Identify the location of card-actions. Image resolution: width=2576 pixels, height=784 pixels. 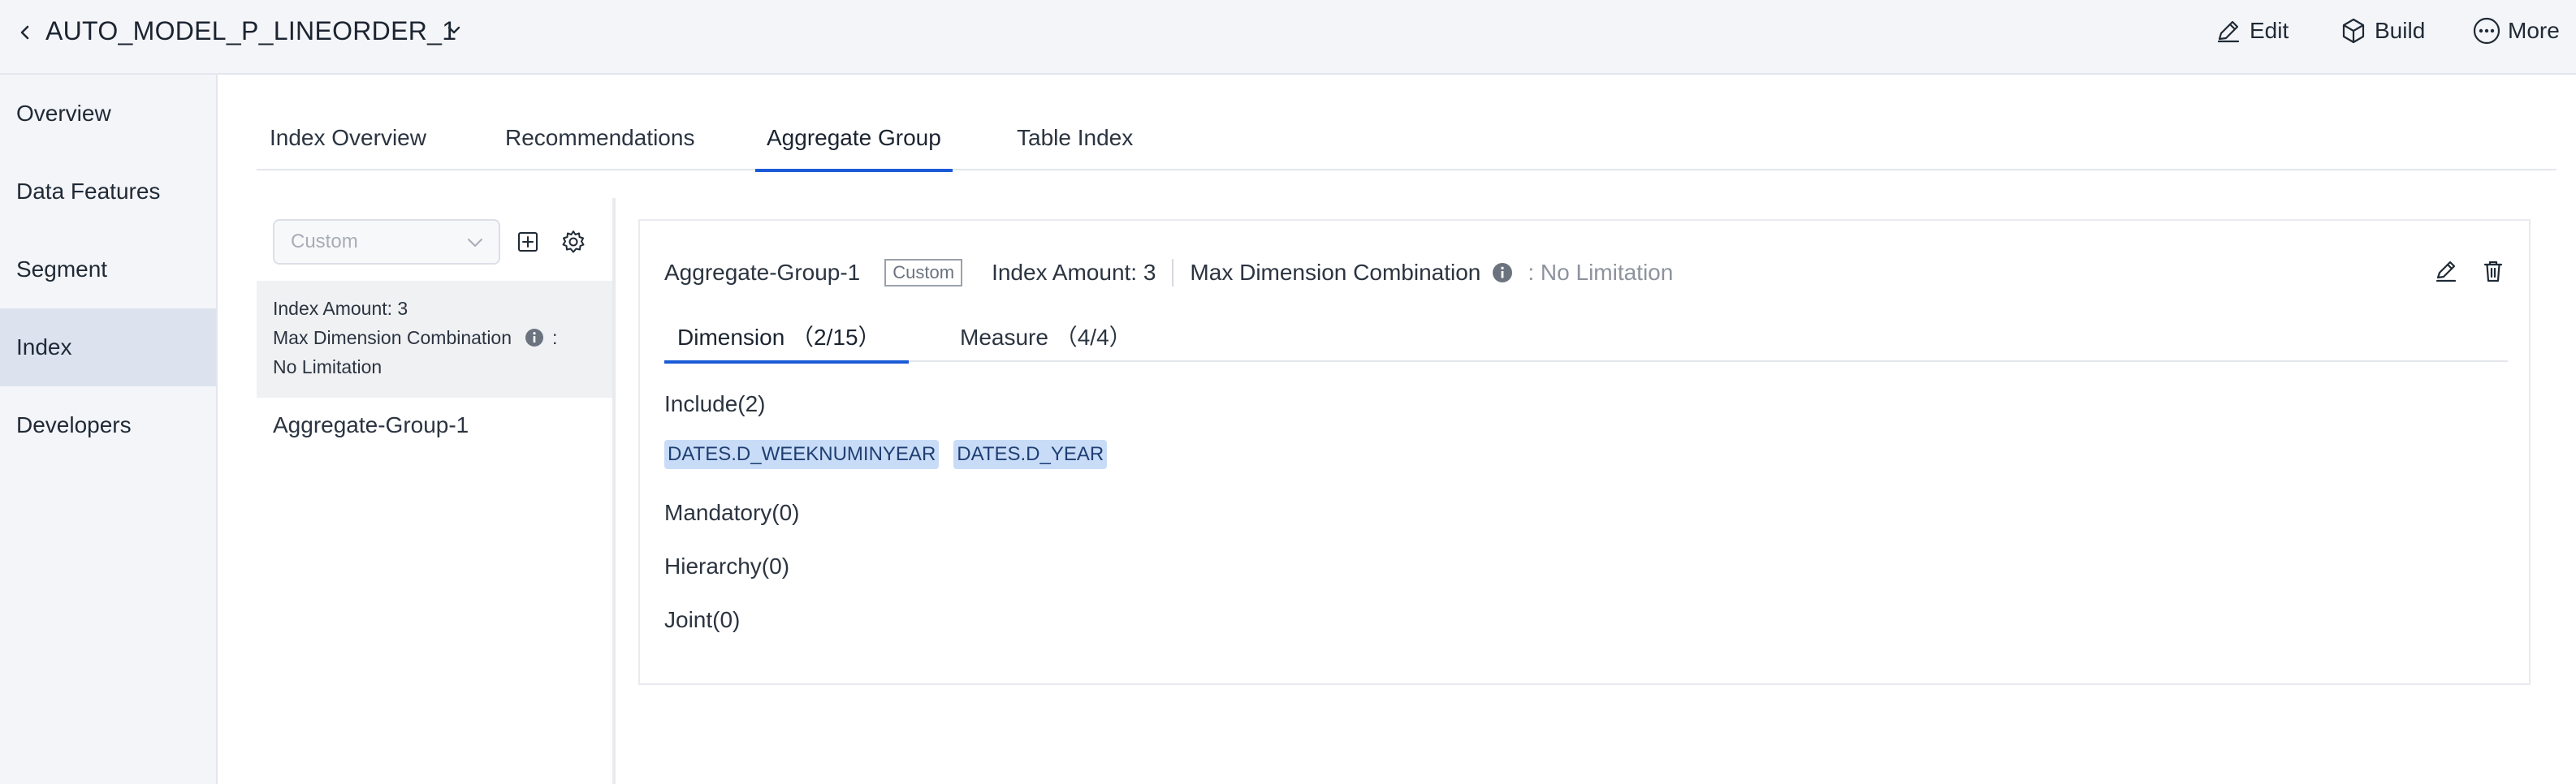
(2459, 271).